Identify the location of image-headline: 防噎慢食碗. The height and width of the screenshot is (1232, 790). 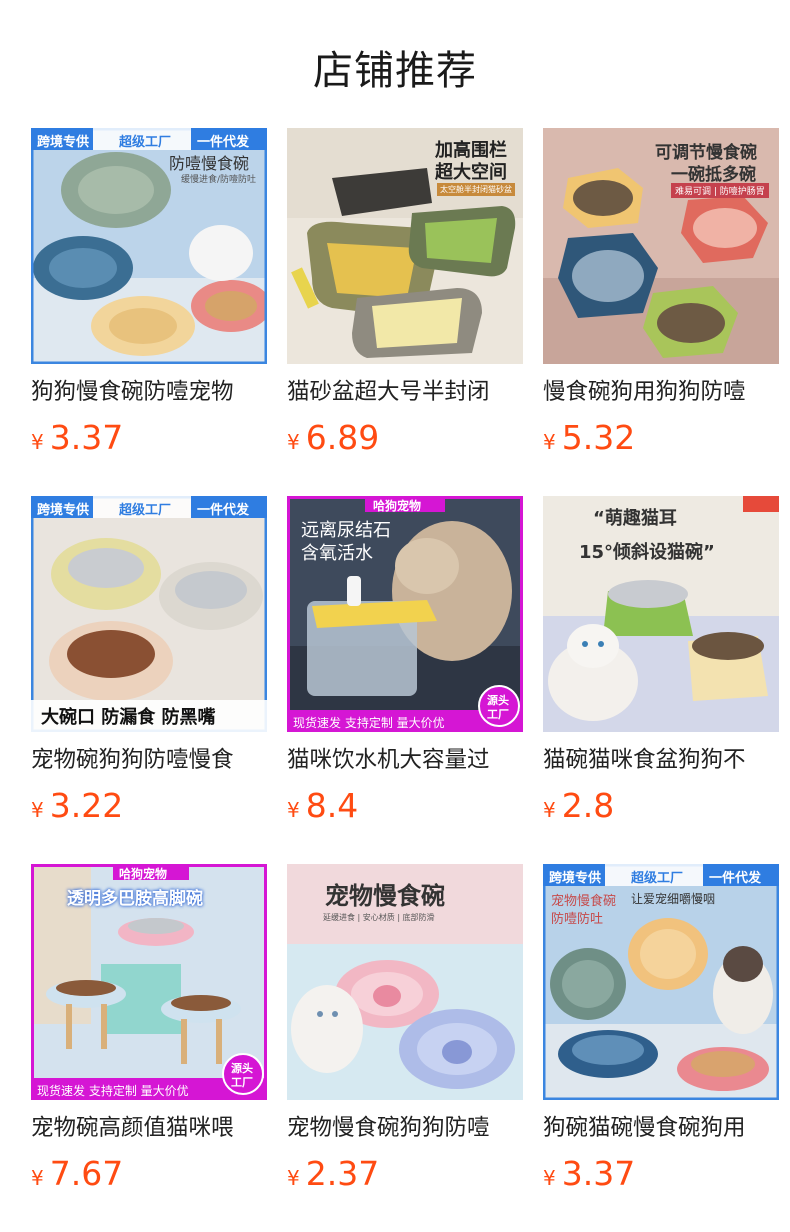
(209, 163).